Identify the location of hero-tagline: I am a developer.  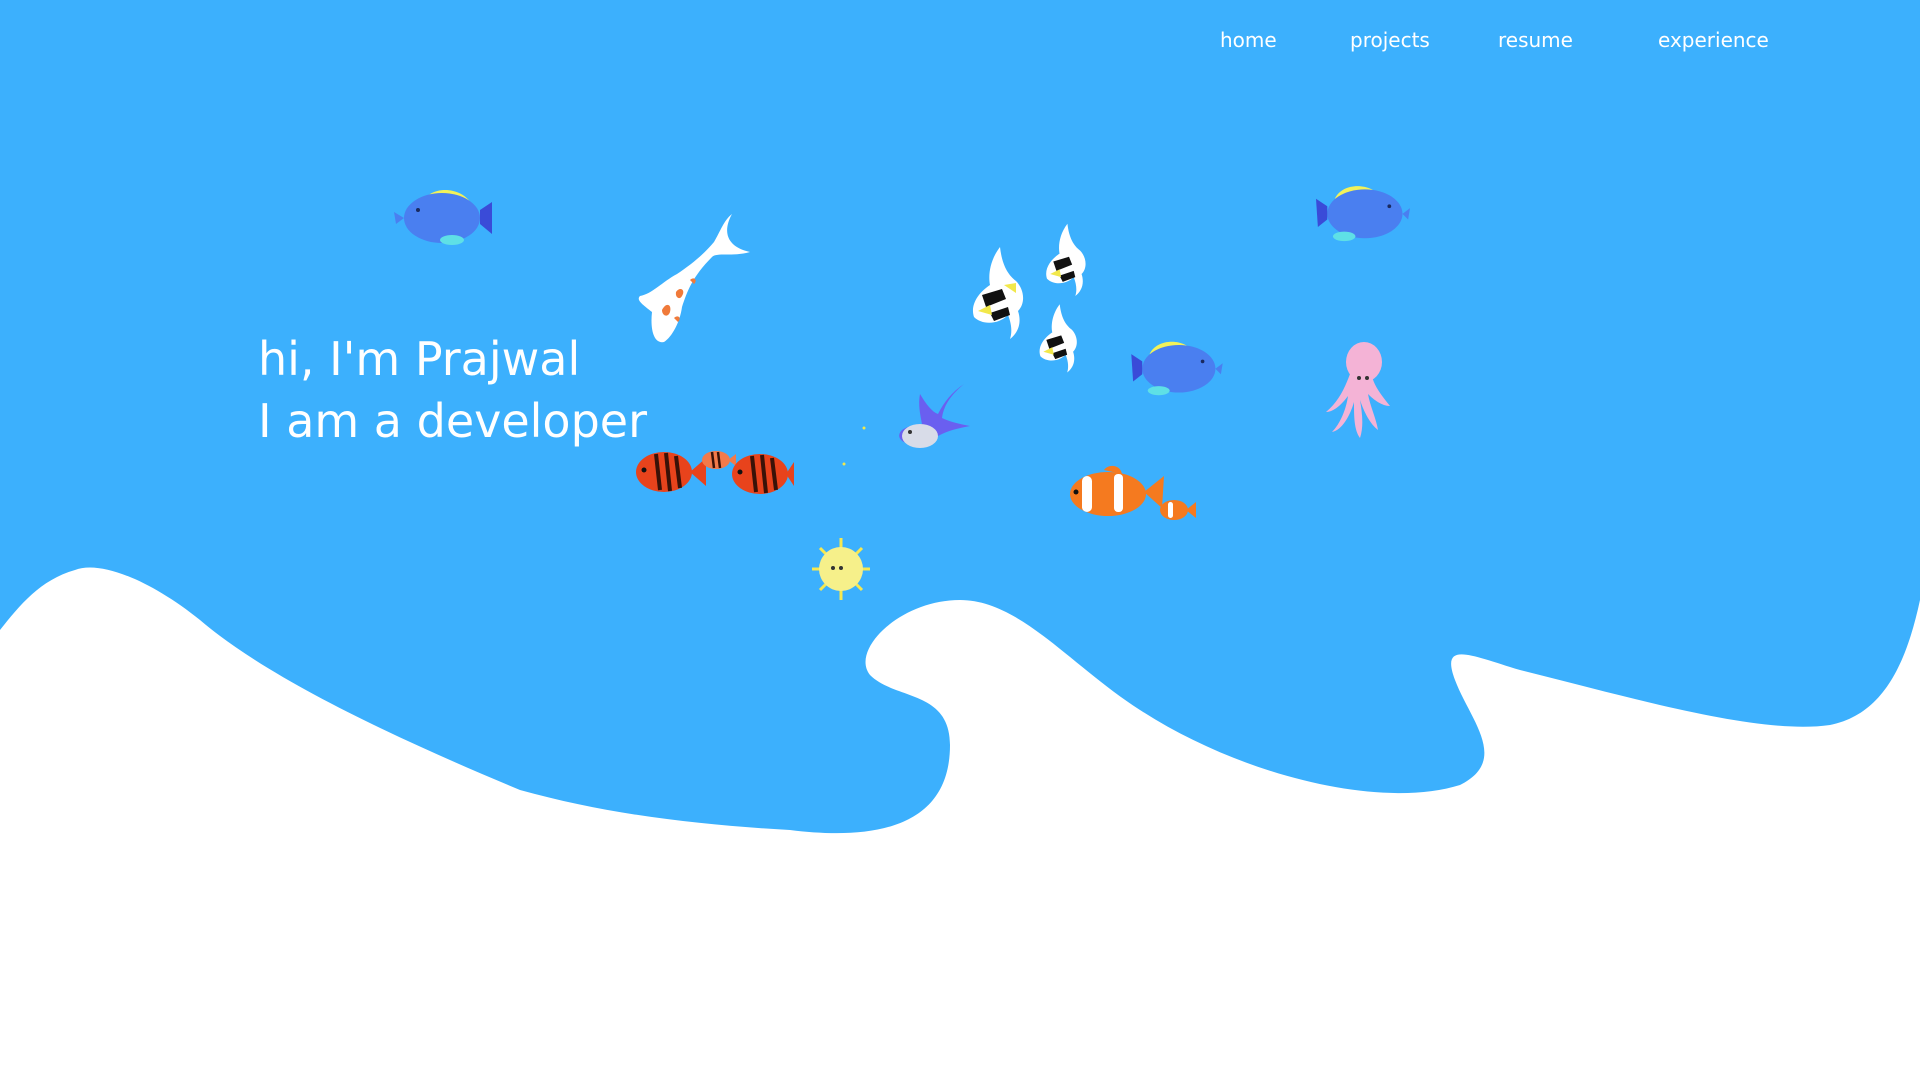
(452, 421).